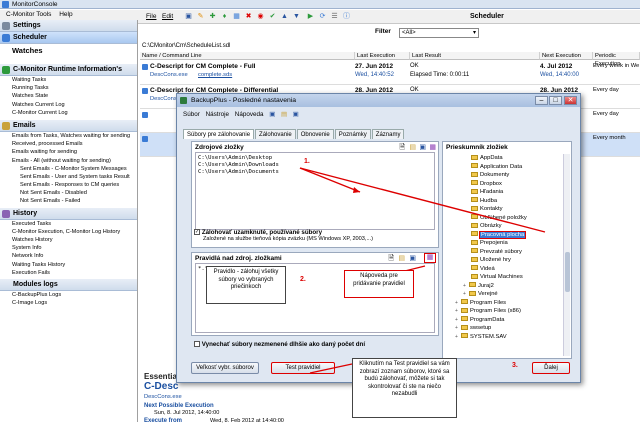 The width and height of the screenshot is (640, 424). Describe the element at coordinates (191, 114) in the screenshot. I see `menu-subor: Súbor` at that location.